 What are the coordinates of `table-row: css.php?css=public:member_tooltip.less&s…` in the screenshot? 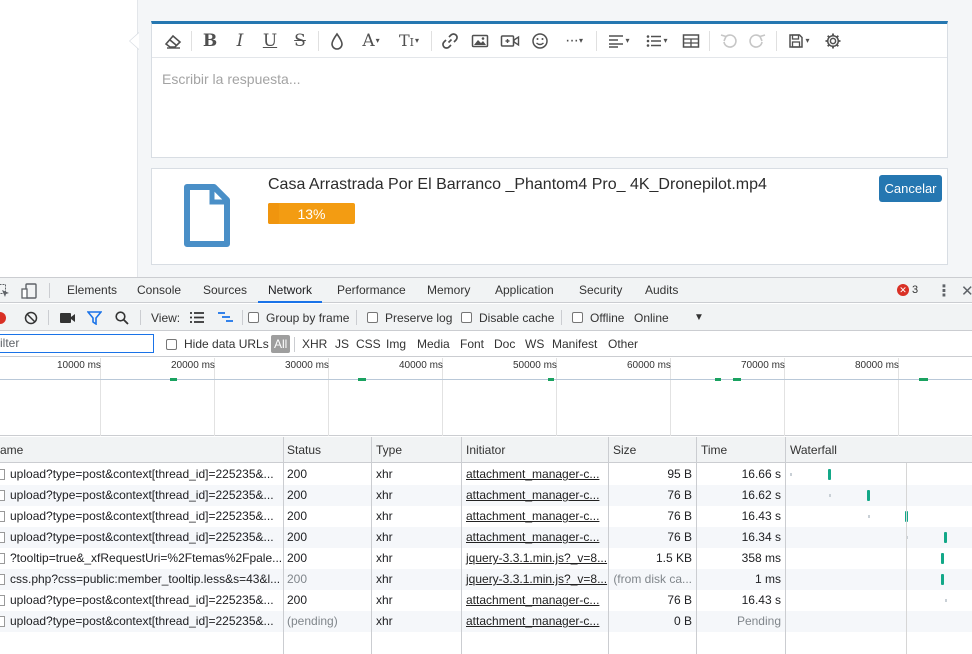 It's located at (486, 579).